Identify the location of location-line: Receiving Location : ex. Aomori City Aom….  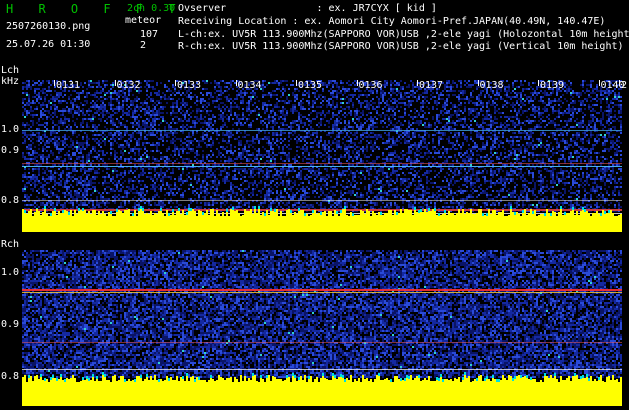
(391, 22).